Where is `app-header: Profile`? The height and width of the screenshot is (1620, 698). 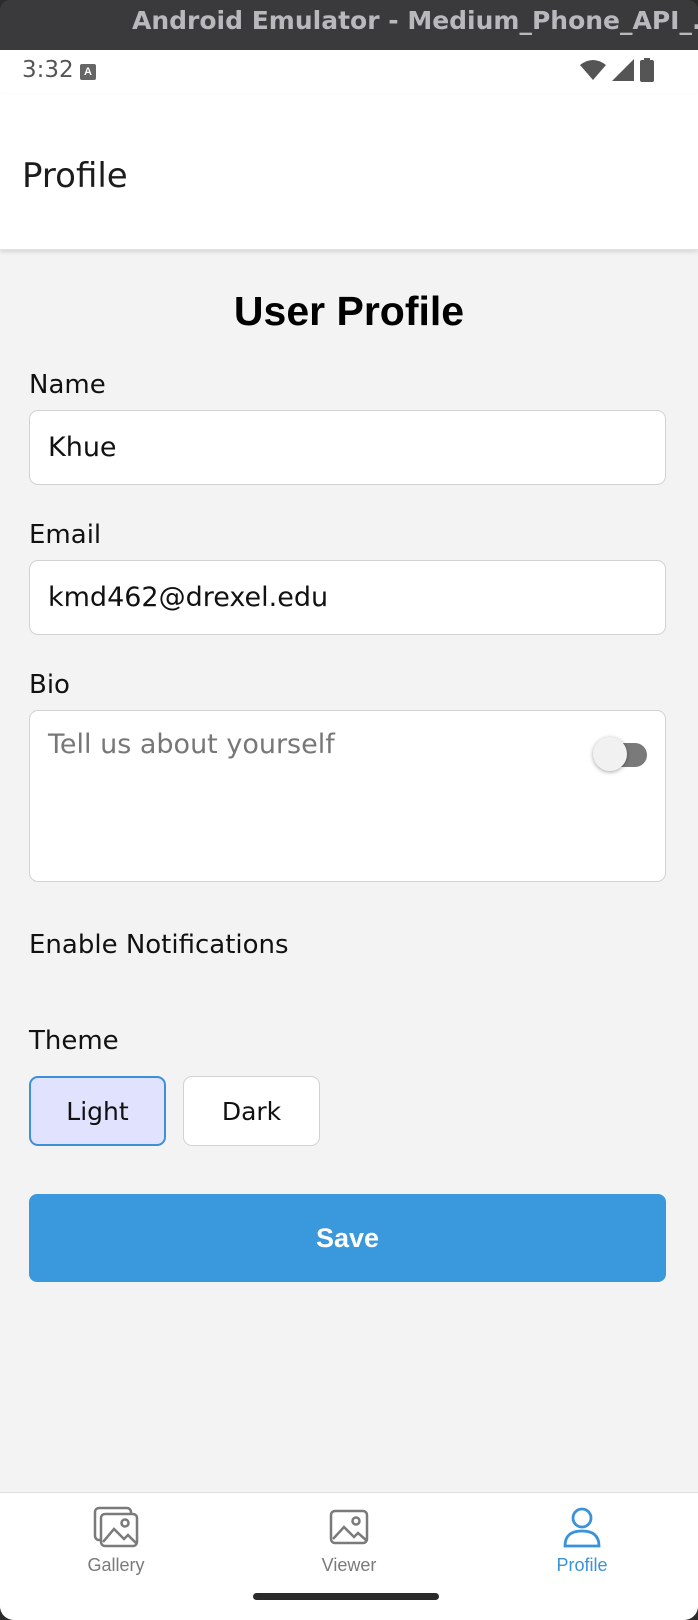 app-header: Profile is located at coordinates (349, 172).